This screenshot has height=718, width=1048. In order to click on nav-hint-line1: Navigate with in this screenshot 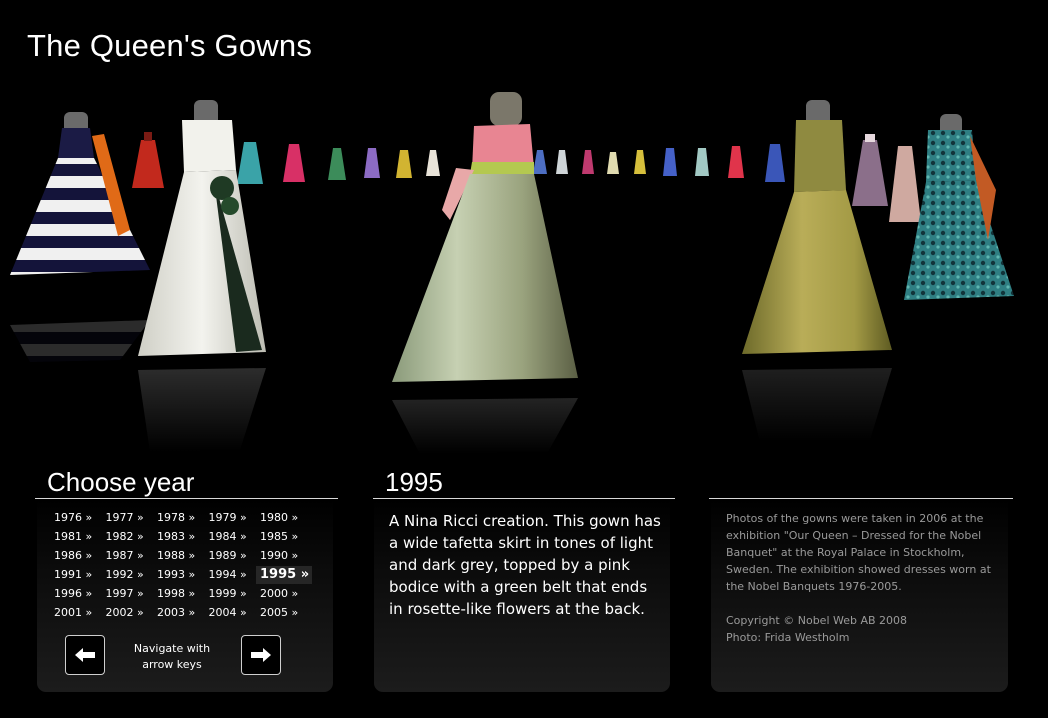, I will do `click(172, 648)`.